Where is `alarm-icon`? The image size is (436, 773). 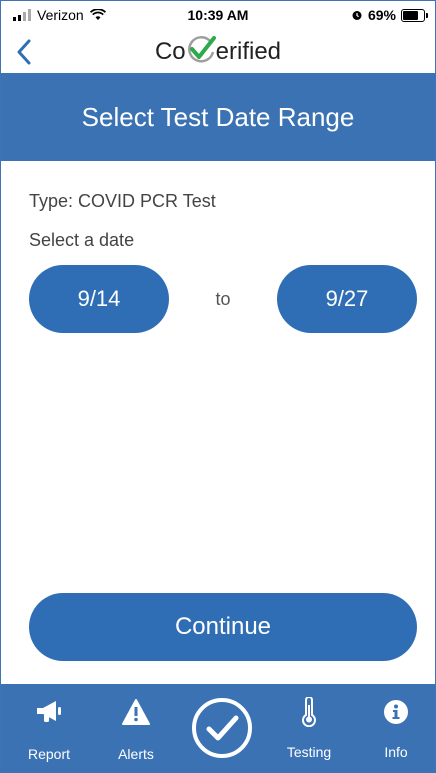
alarm-icon is located at coordinates (357, 15).